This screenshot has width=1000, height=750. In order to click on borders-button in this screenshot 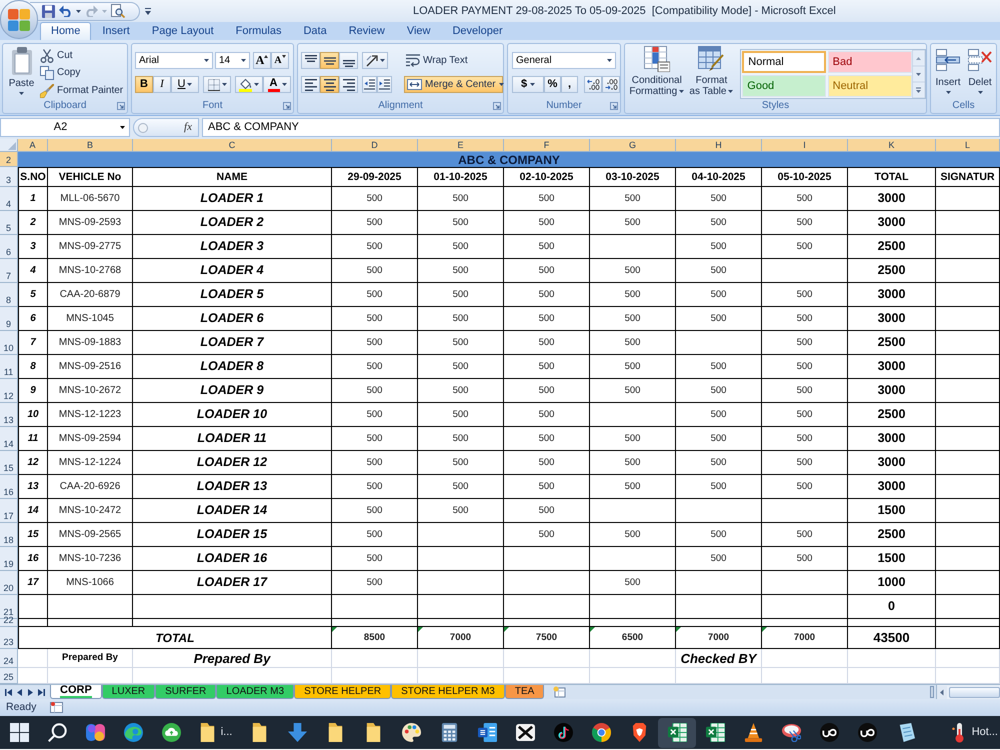, I will do `click(217, 84)`.